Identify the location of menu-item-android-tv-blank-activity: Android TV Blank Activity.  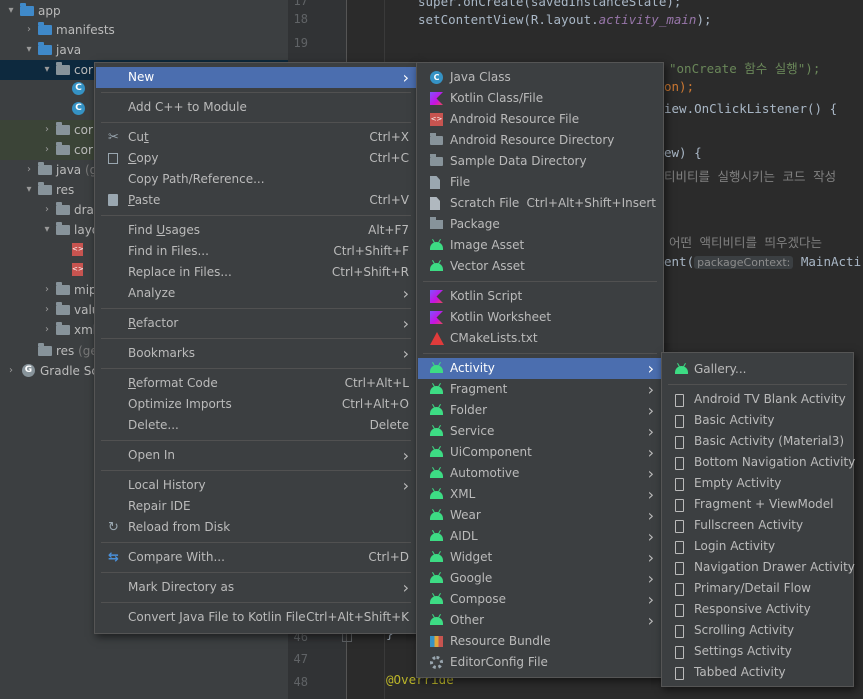
(757, 399).